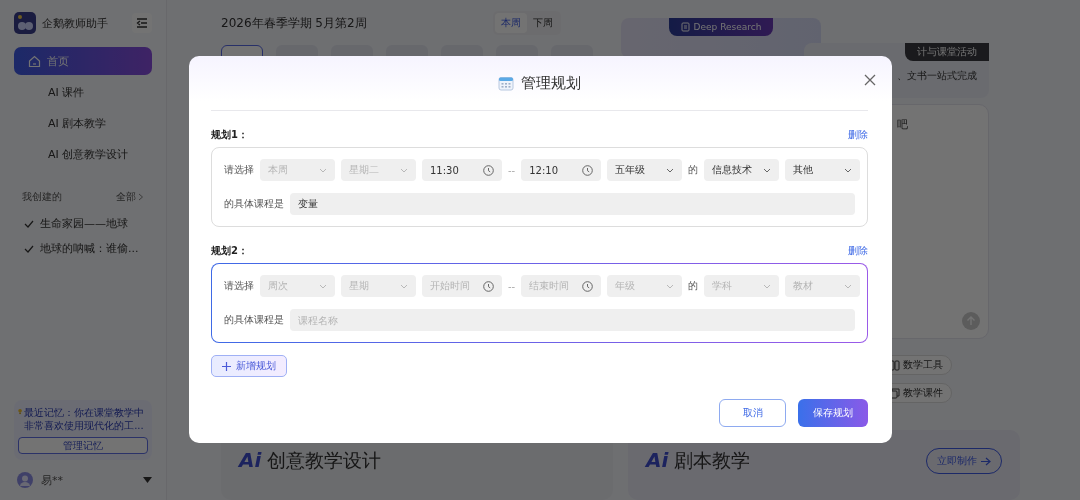 The width and height of the screenshot is (1080, 500). I want to click on course-input: 变量, so click(572, 204).